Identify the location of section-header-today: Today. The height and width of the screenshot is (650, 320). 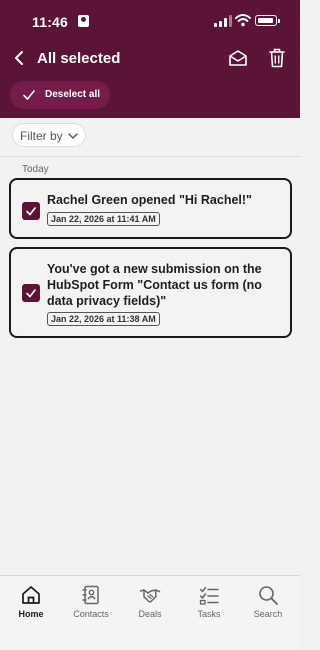
(35, 169).